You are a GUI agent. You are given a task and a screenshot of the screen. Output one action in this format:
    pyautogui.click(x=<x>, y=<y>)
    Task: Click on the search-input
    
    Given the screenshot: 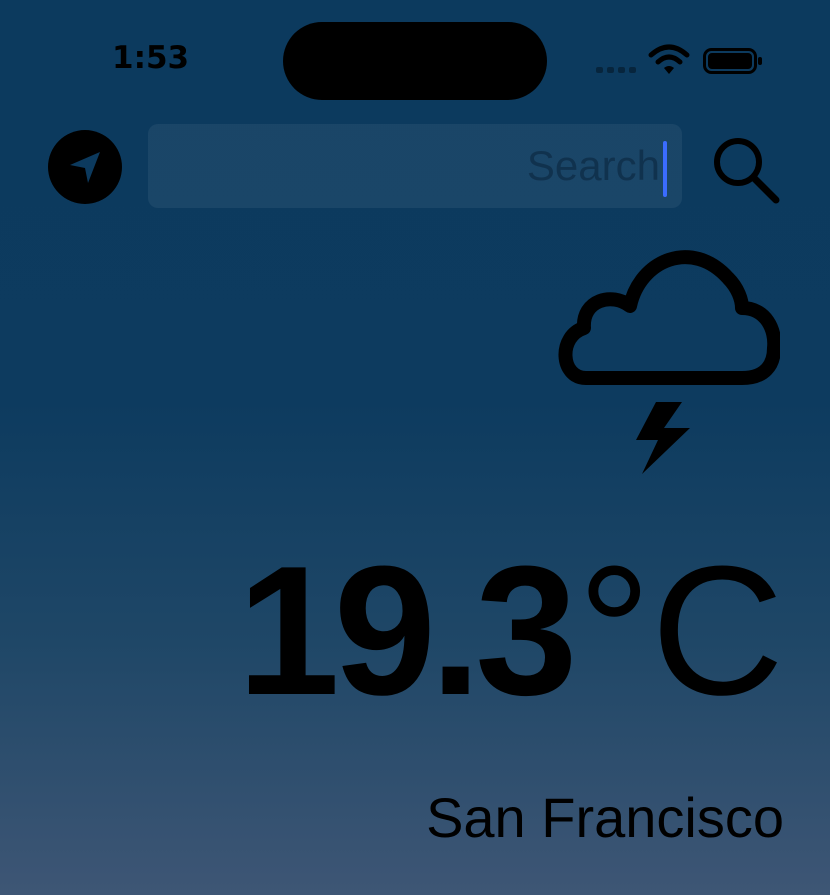 What is the action you would take?
    pyautogui.click(x=415, y=166)
    